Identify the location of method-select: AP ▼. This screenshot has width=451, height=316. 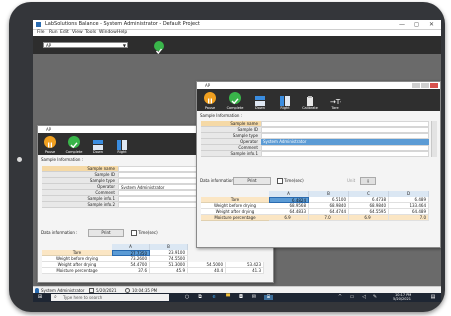
(85, 45).